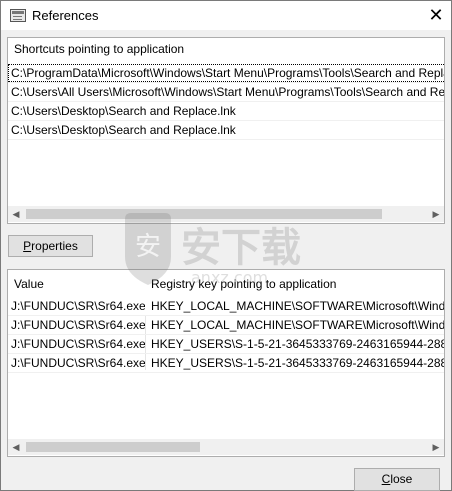 This screenshot has height=491, width=452. I want to click on properties-label: roperties, so click(54, 246).